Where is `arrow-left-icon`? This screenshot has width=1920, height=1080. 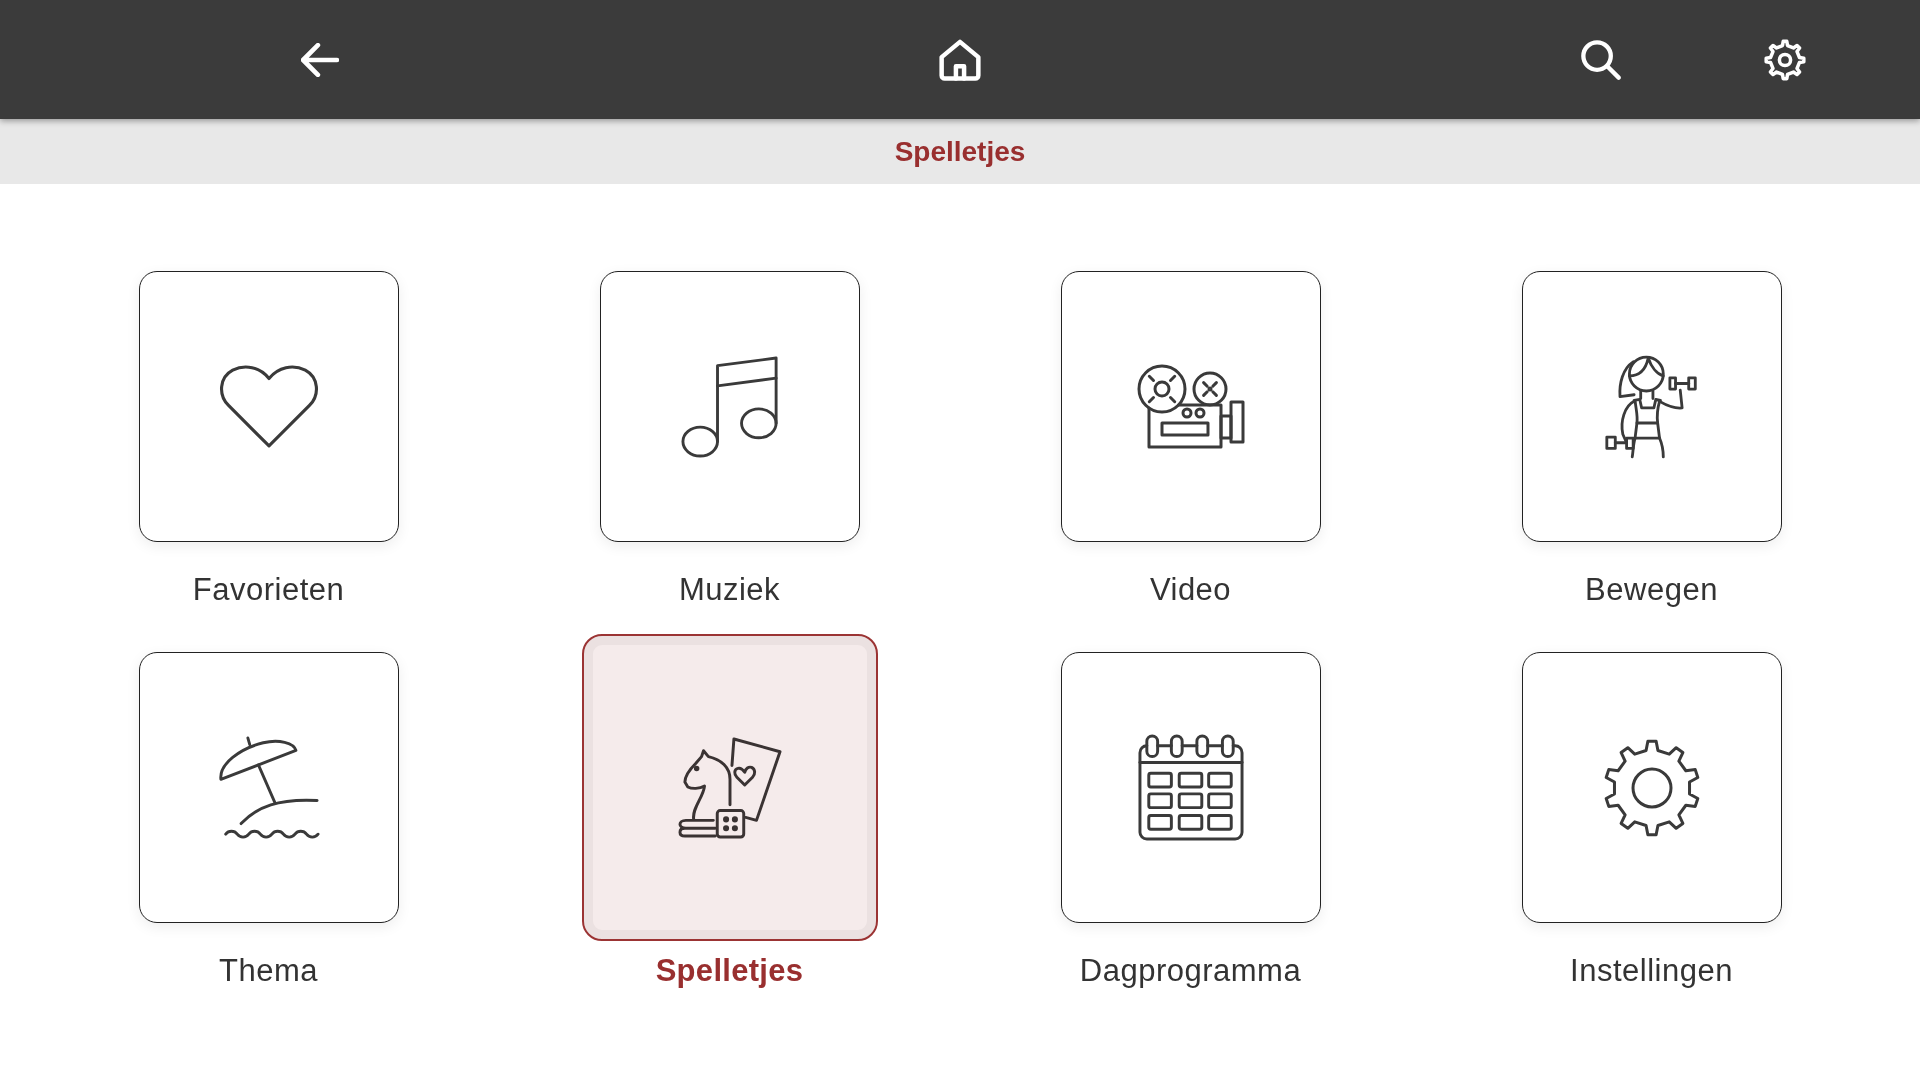
arrow-left-icon is located at coordinates (320, 59).